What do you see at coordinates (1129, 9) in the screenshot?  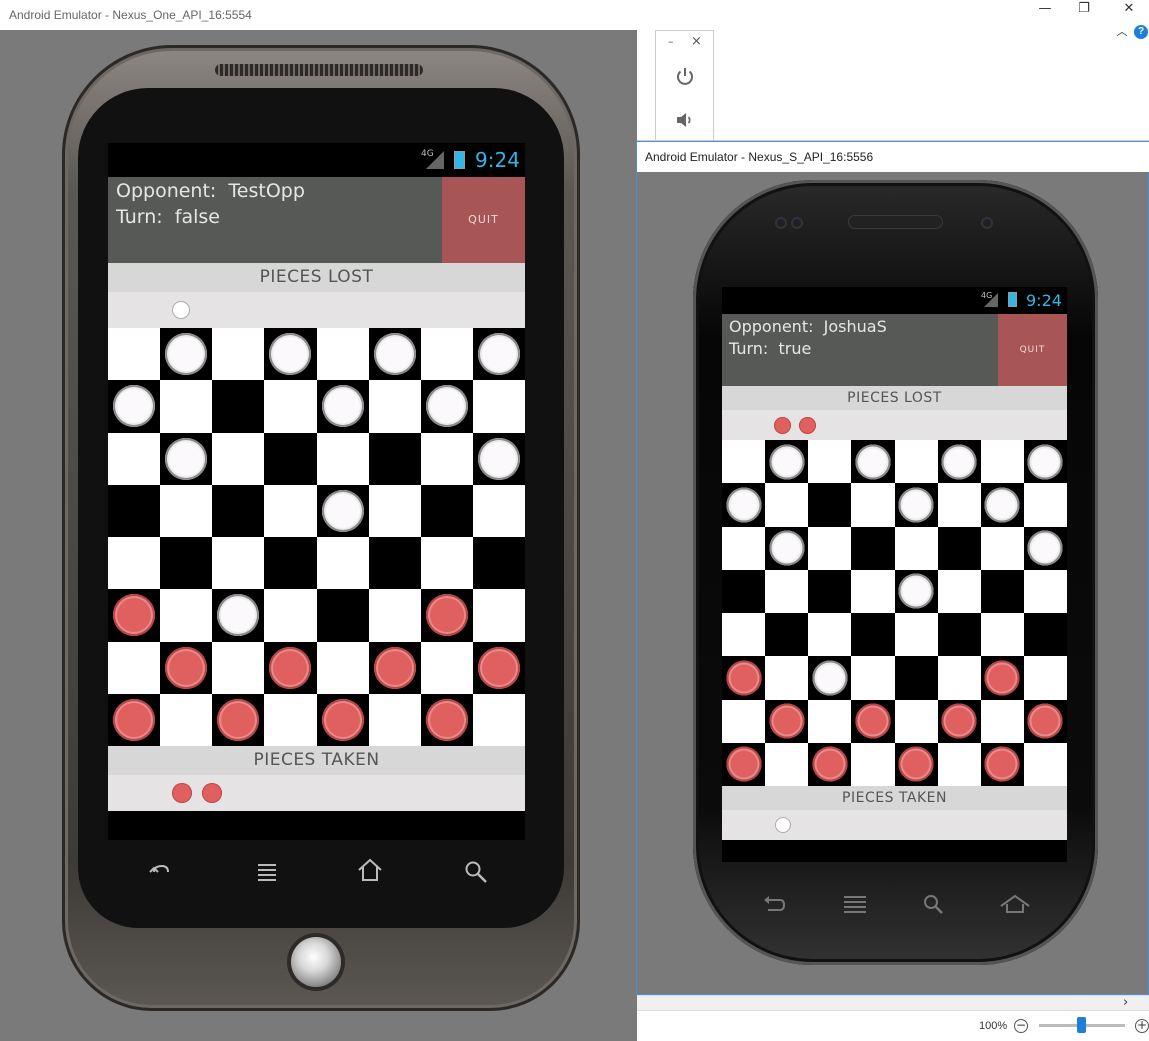 I see `close-button: ✕` at bounding box center [1129, 9].